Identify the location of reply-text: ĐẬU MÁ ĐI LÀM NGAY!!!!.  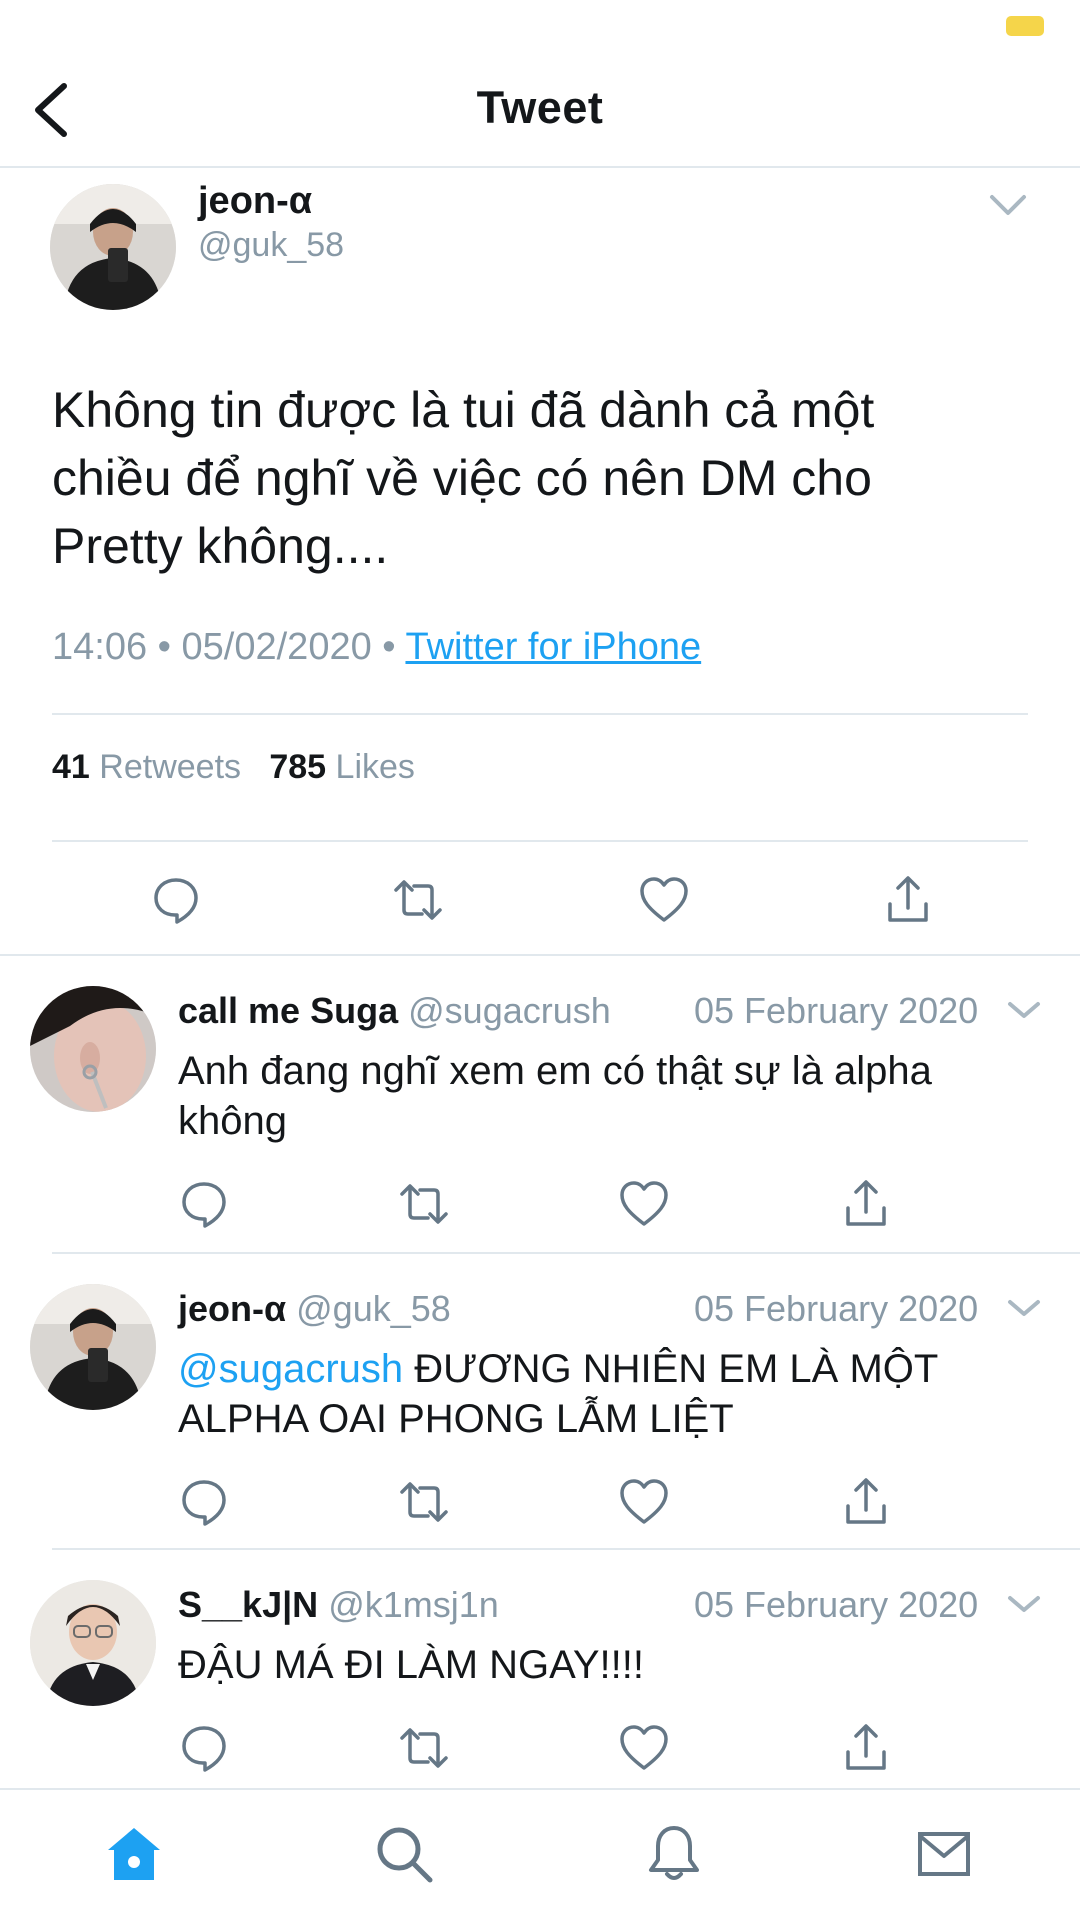
(618, 1665).